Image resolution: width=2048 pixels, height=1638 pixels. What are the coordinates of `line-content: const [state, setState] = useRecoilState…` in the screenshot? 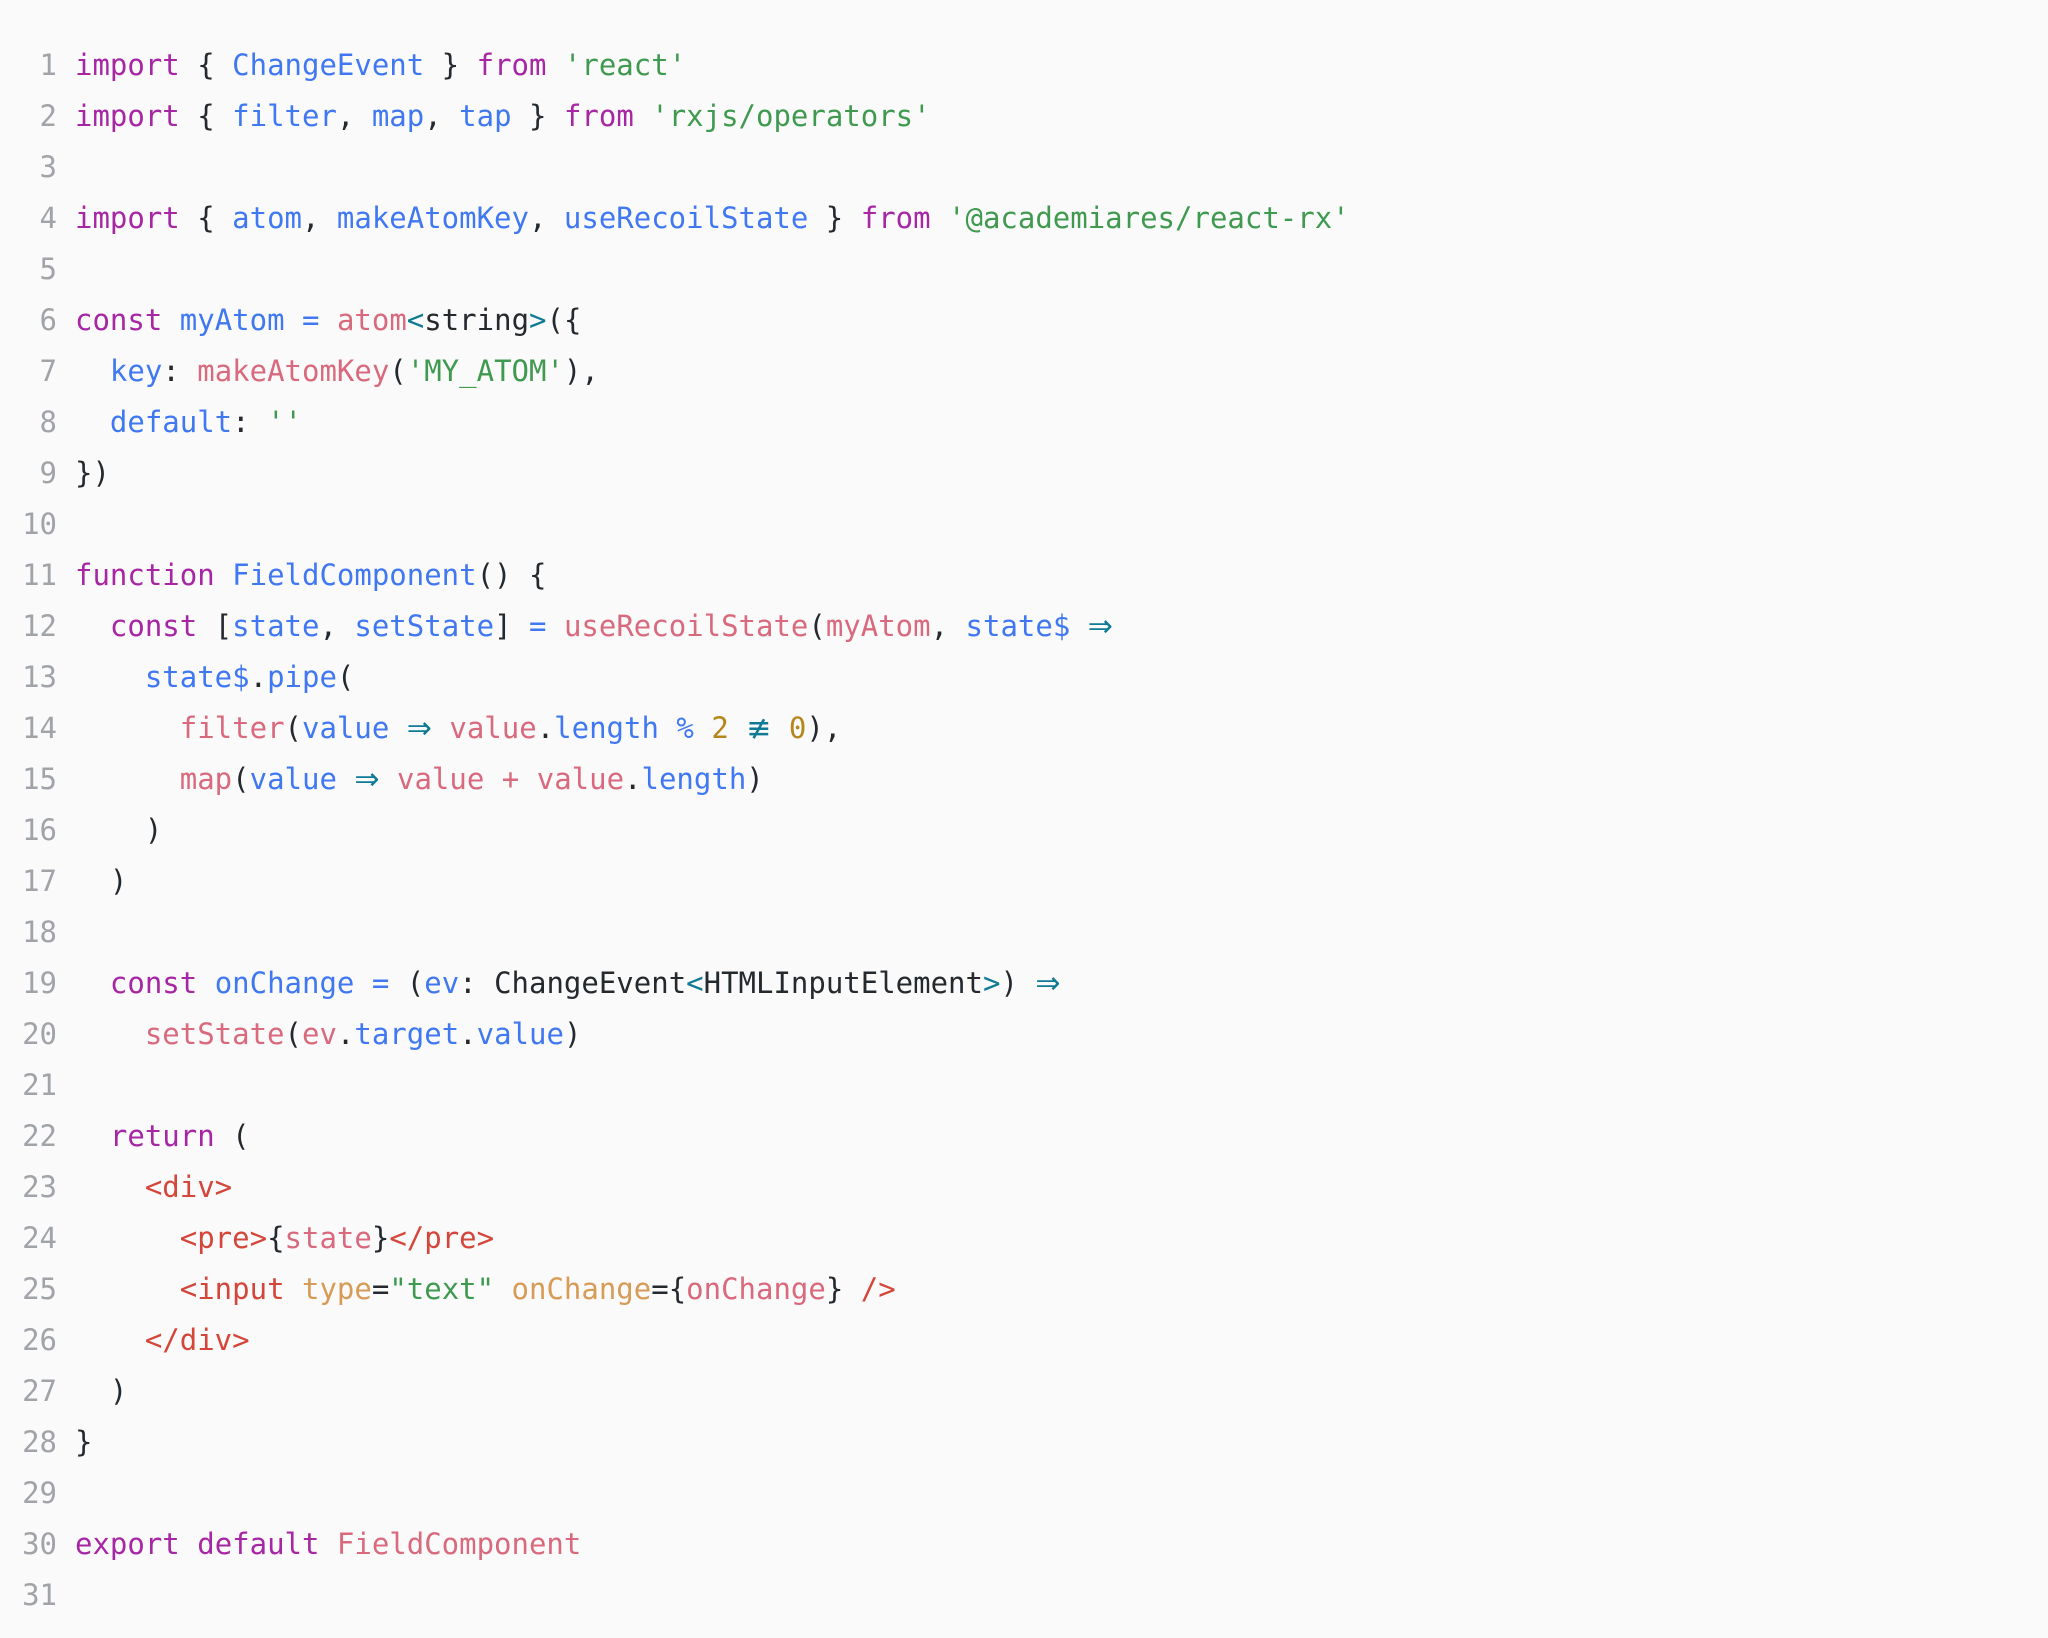 It's located at (1061, 626).